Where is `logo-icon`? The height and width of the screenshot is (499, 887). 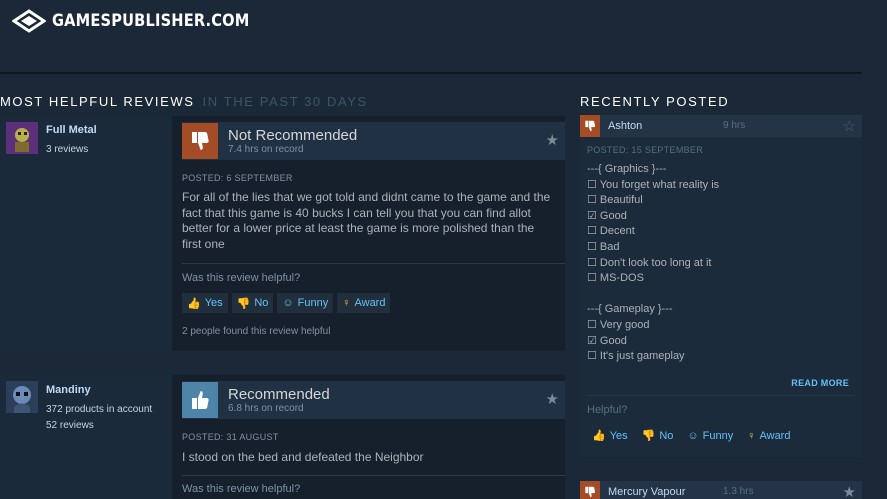
logo-icon is located at coordinates (29, 21).